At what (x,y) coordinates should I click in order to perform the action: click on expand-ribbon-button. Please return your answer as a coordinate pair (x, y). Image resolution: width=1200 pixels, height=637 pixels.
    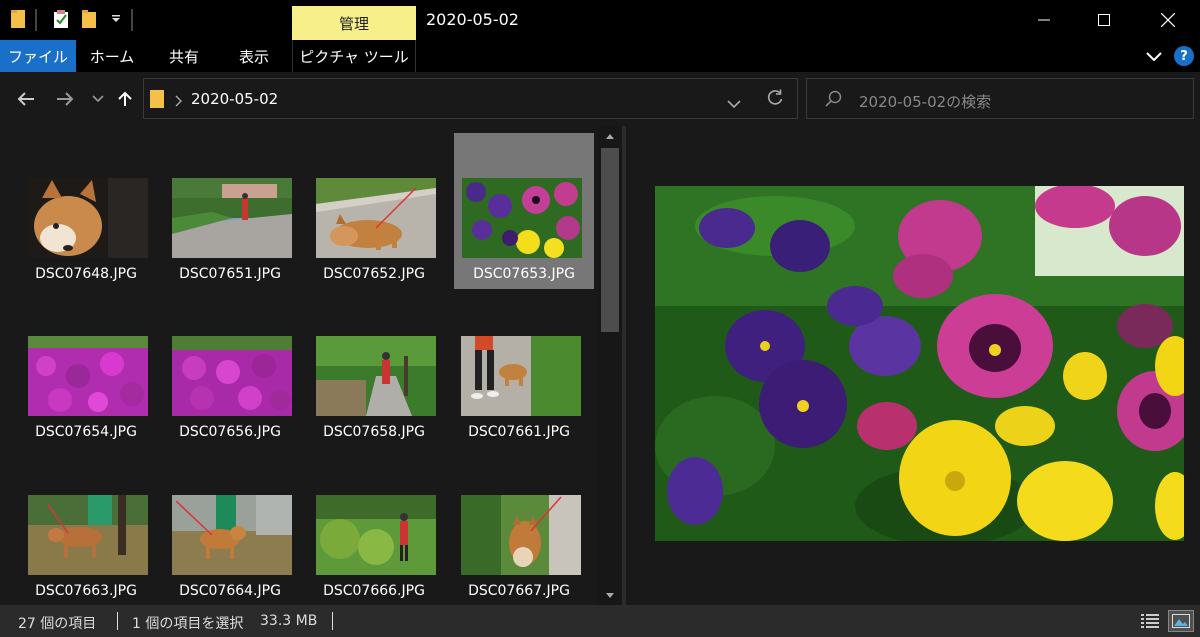
    Looking at the image, I should click on (1154, 56).